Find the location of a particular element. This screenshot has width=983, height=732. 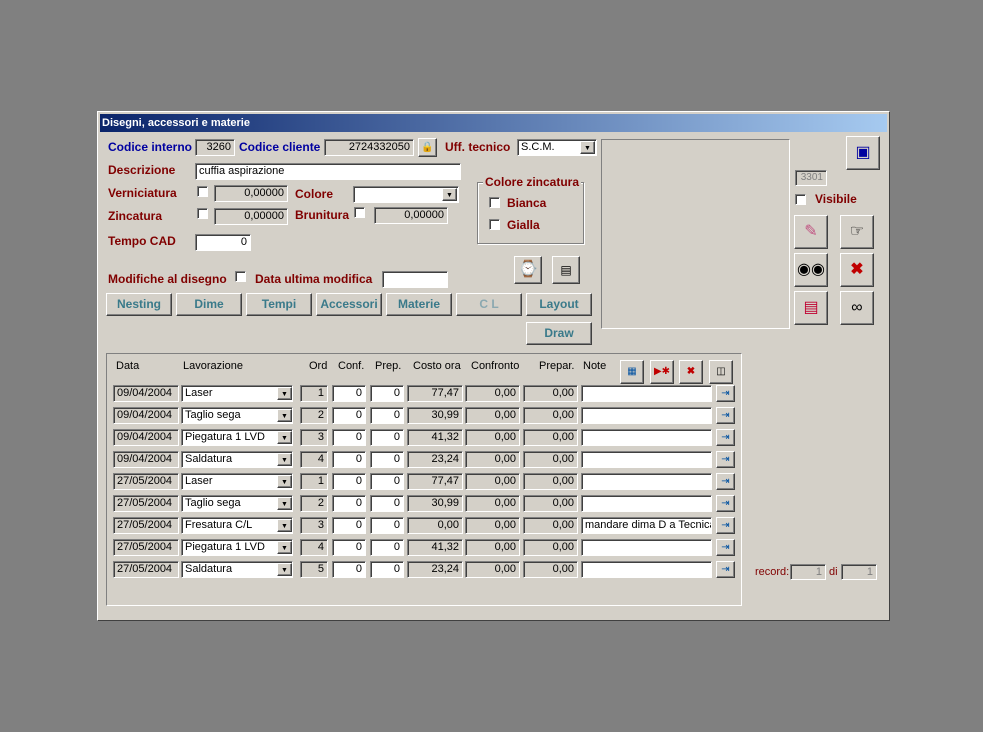

new-record-icon: ▦ is located at coordinates (632, 372).